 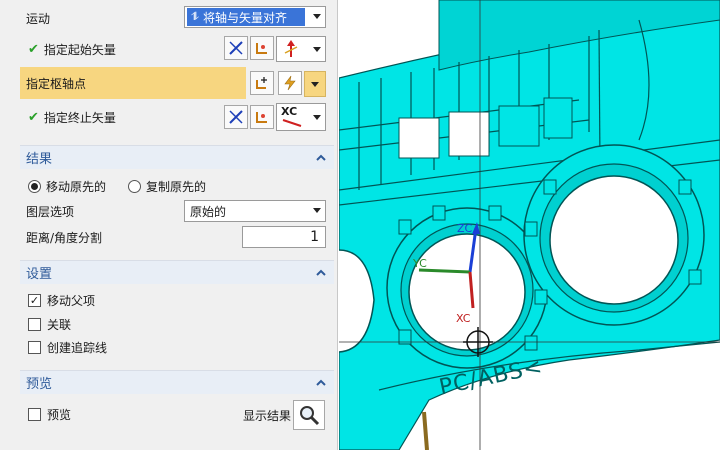 What do you see at coordinates (173, 300) in the screenshot?
I see `move-parent-row: ✓ 移动父项` at bounding box center [173, 300].